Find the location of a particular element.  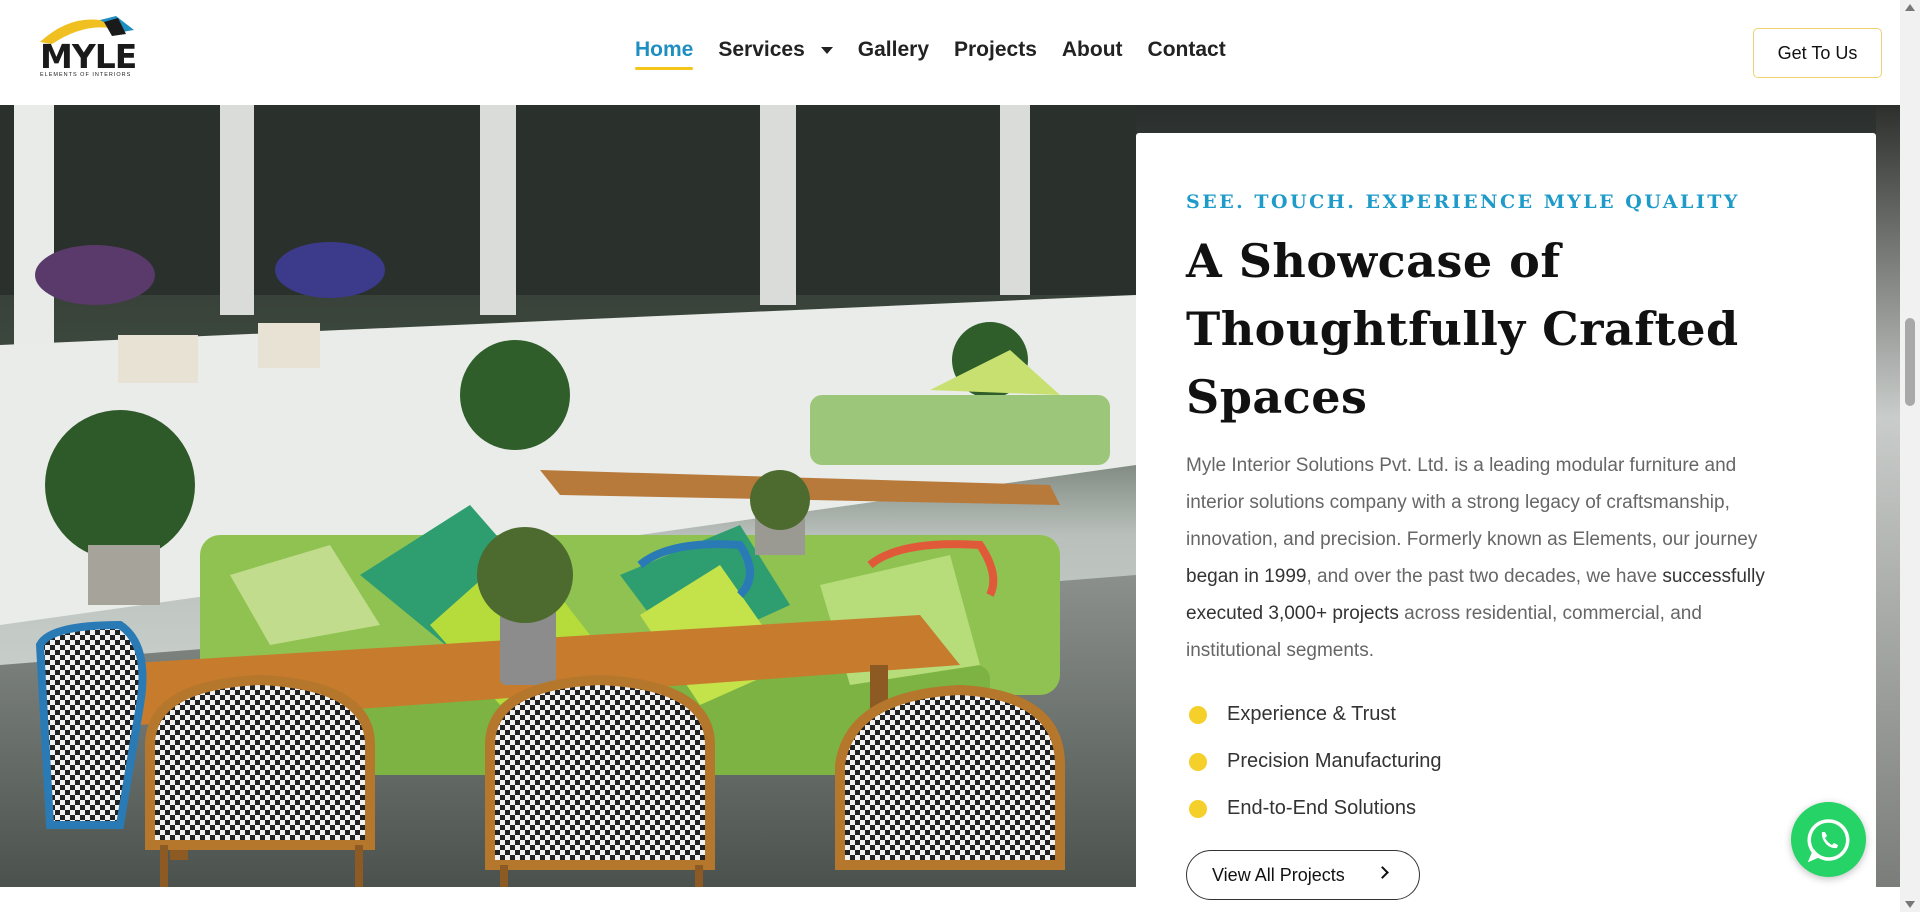

nav-gallery: Gallery is located at coordinates (893, 50).